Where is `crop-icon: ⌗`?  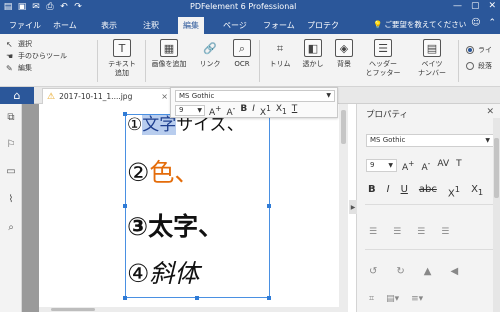
crop-icon: ⌗ is located at coordinates (371, 299).